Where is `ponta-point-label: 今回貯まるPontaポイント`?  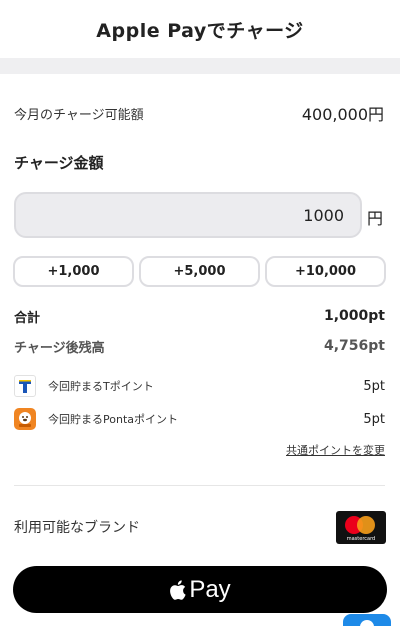 ponta-point-label: 今回貯まるPontaポイント is located at coordinates (113, 419).